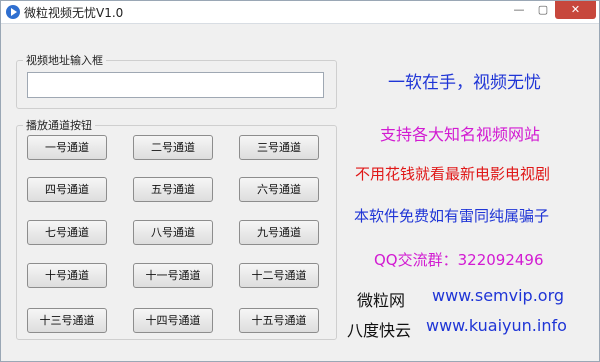  I want to click on free-movies-line: 不用花钱就看最新电影电视剧, so click(453, 174).